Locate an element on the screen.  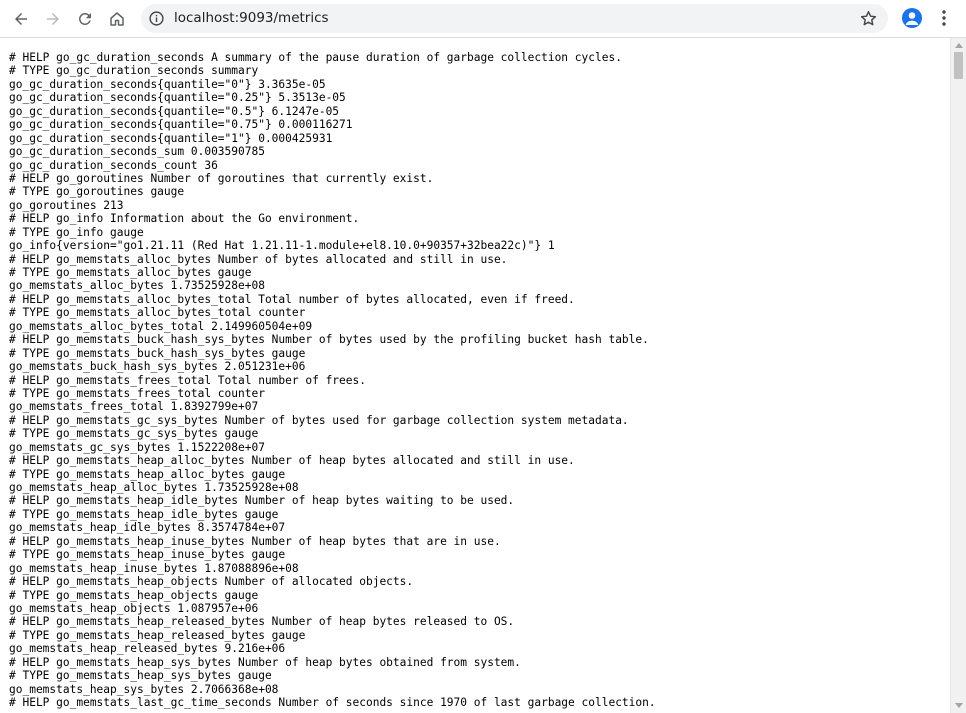
metric-line: # TYPE go_memstats_alloc_bytes gauge is located at coordinates (130, 272).